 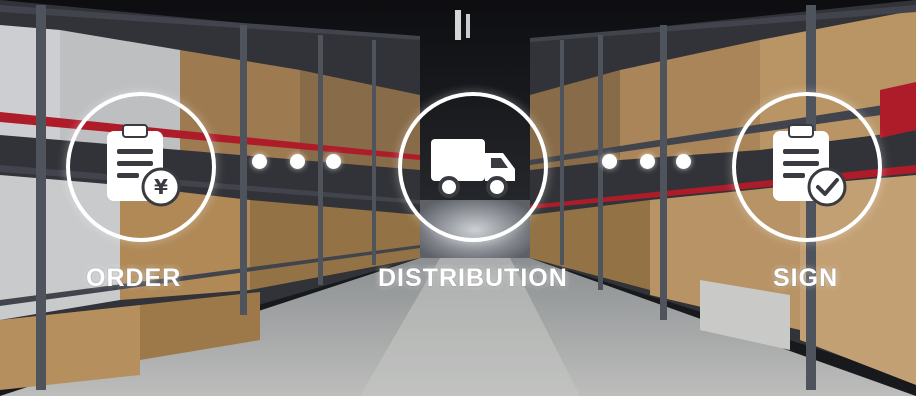 I want to click on yen-symbol: ¥, so click(x=161, y=187).